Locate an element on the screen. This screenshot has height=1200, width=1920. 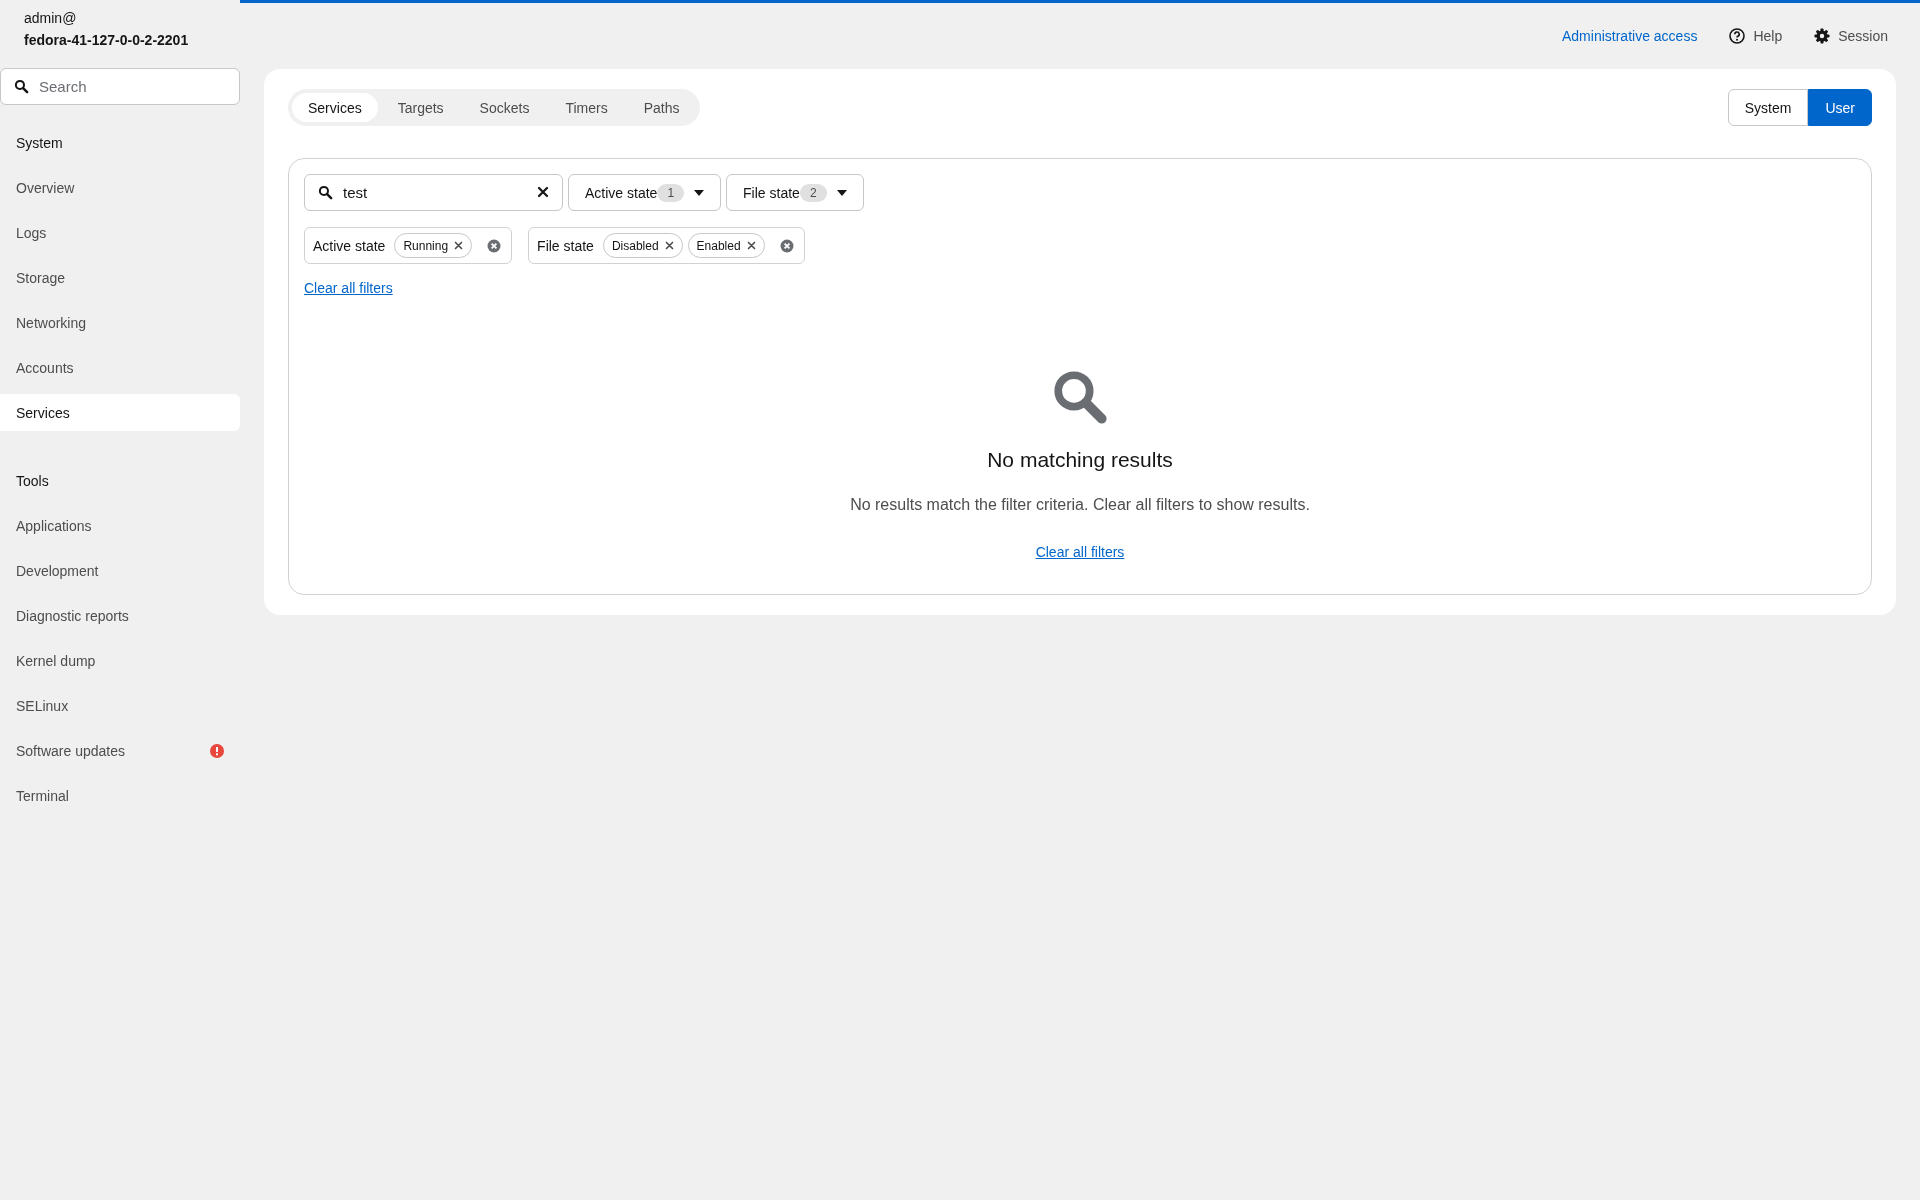
nav-item-label: Networking is located at coordinates (51, 322).